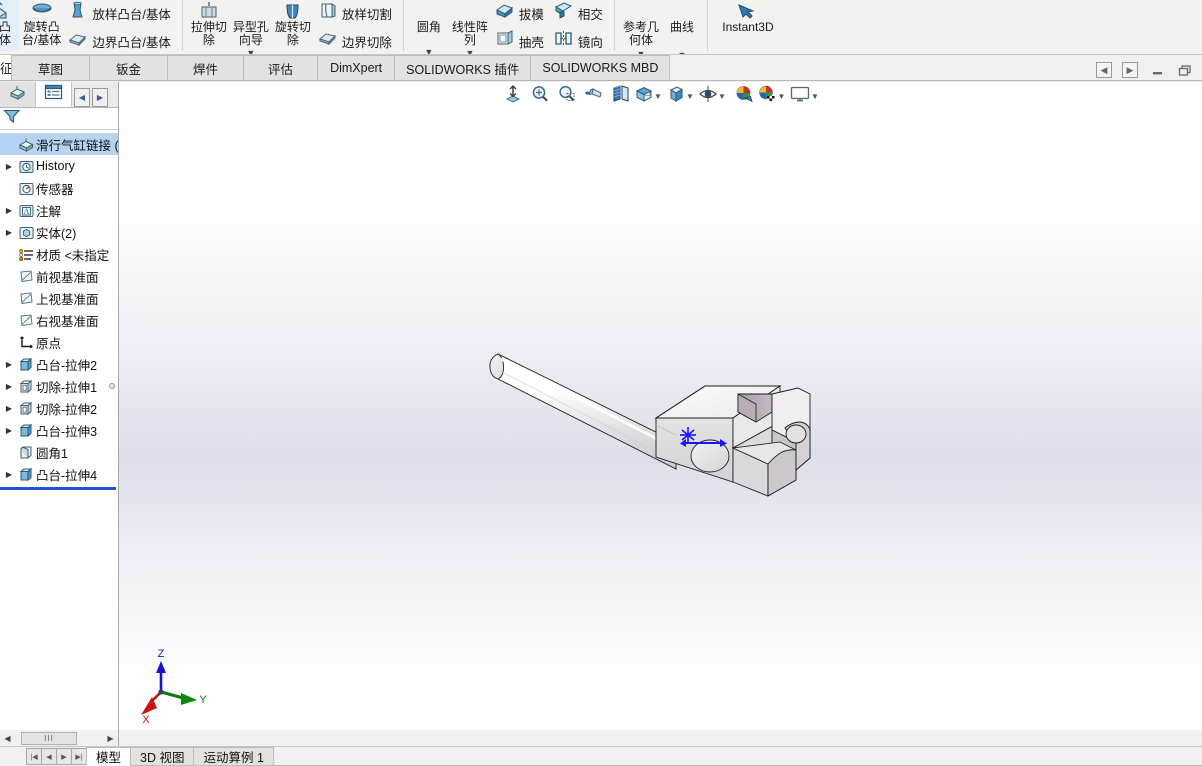 The image size is (1202, 766). I want to click on reference-geometry-icon, so click(641, 11).